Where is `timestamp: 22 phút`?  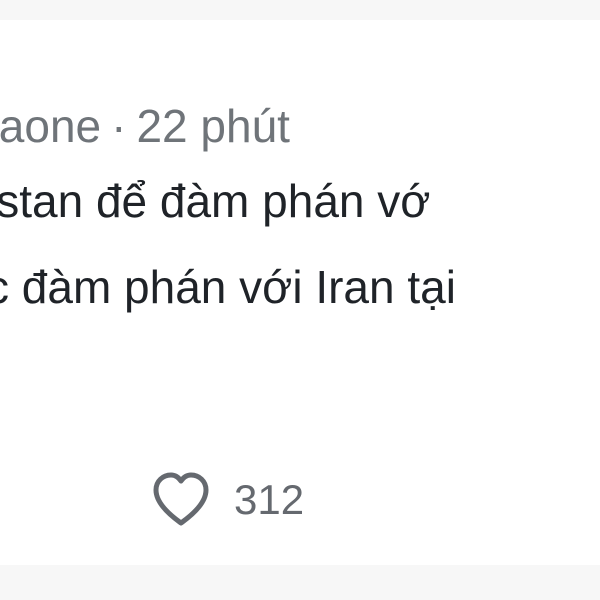 timestamp: 22 phút is located at coordinates (212, 126).